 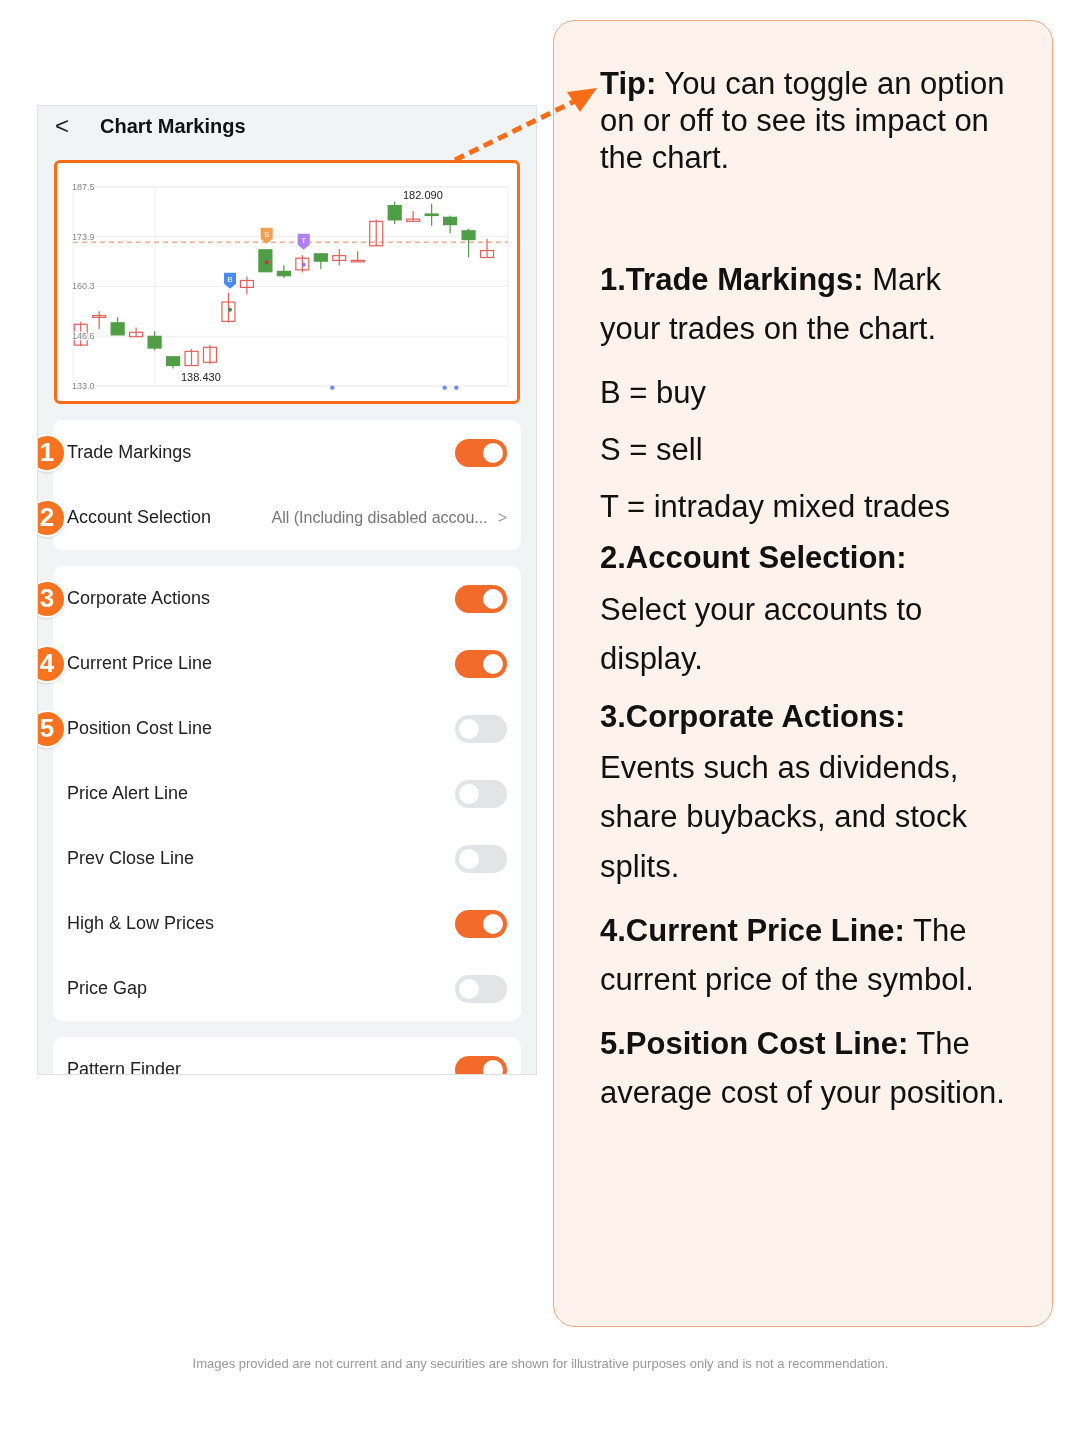 I want to click on legend-line: T = intraday mixed trades, so click(x=776, y=507).